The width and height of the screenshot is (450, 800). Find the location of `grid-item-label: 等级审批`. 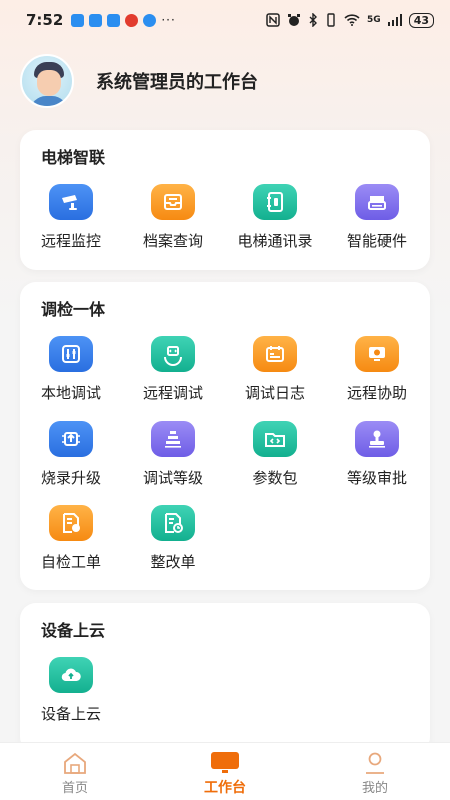

grid-item-label: 等级审批 is located at coordinates (376, 478).